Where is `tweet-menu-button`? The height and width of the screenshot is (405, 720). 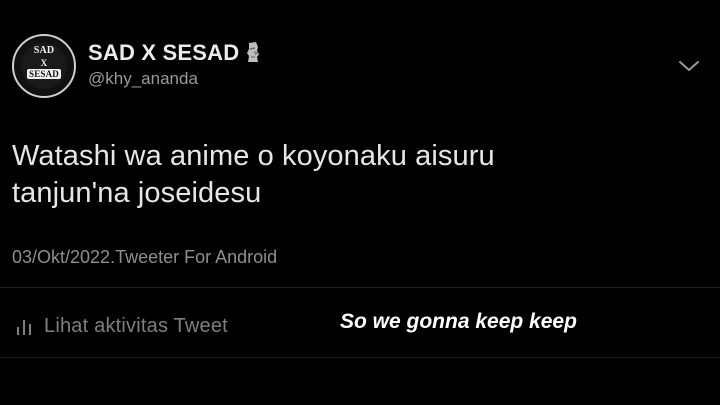 tweet-menu-button is located at coordinates (689, 66).